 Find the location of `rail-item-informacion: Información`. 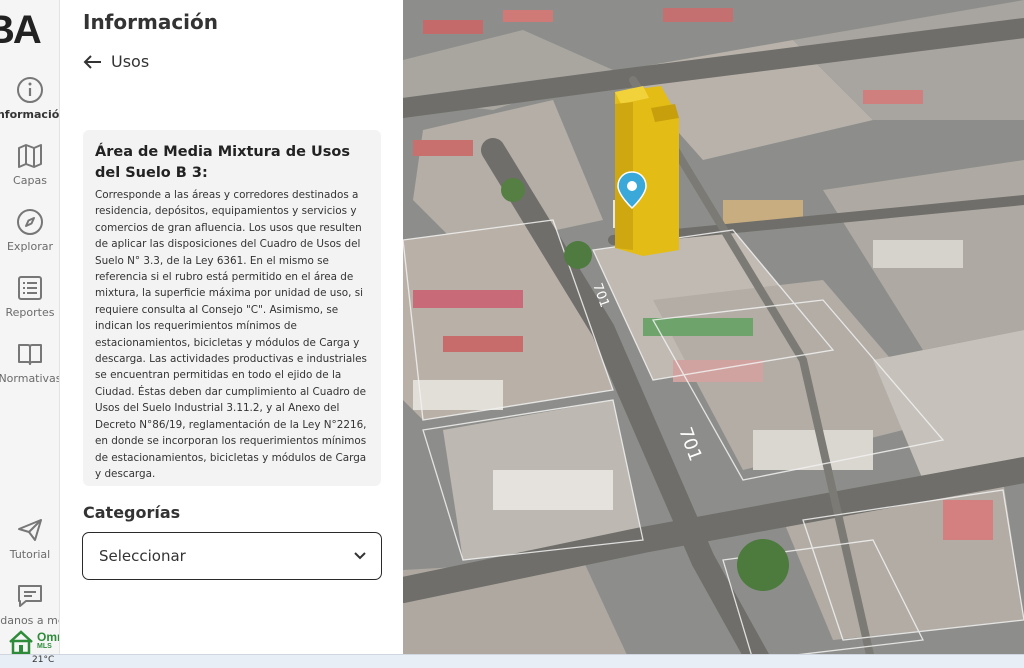

rail-item-informacion: Información is located at coordinates (30, 107).